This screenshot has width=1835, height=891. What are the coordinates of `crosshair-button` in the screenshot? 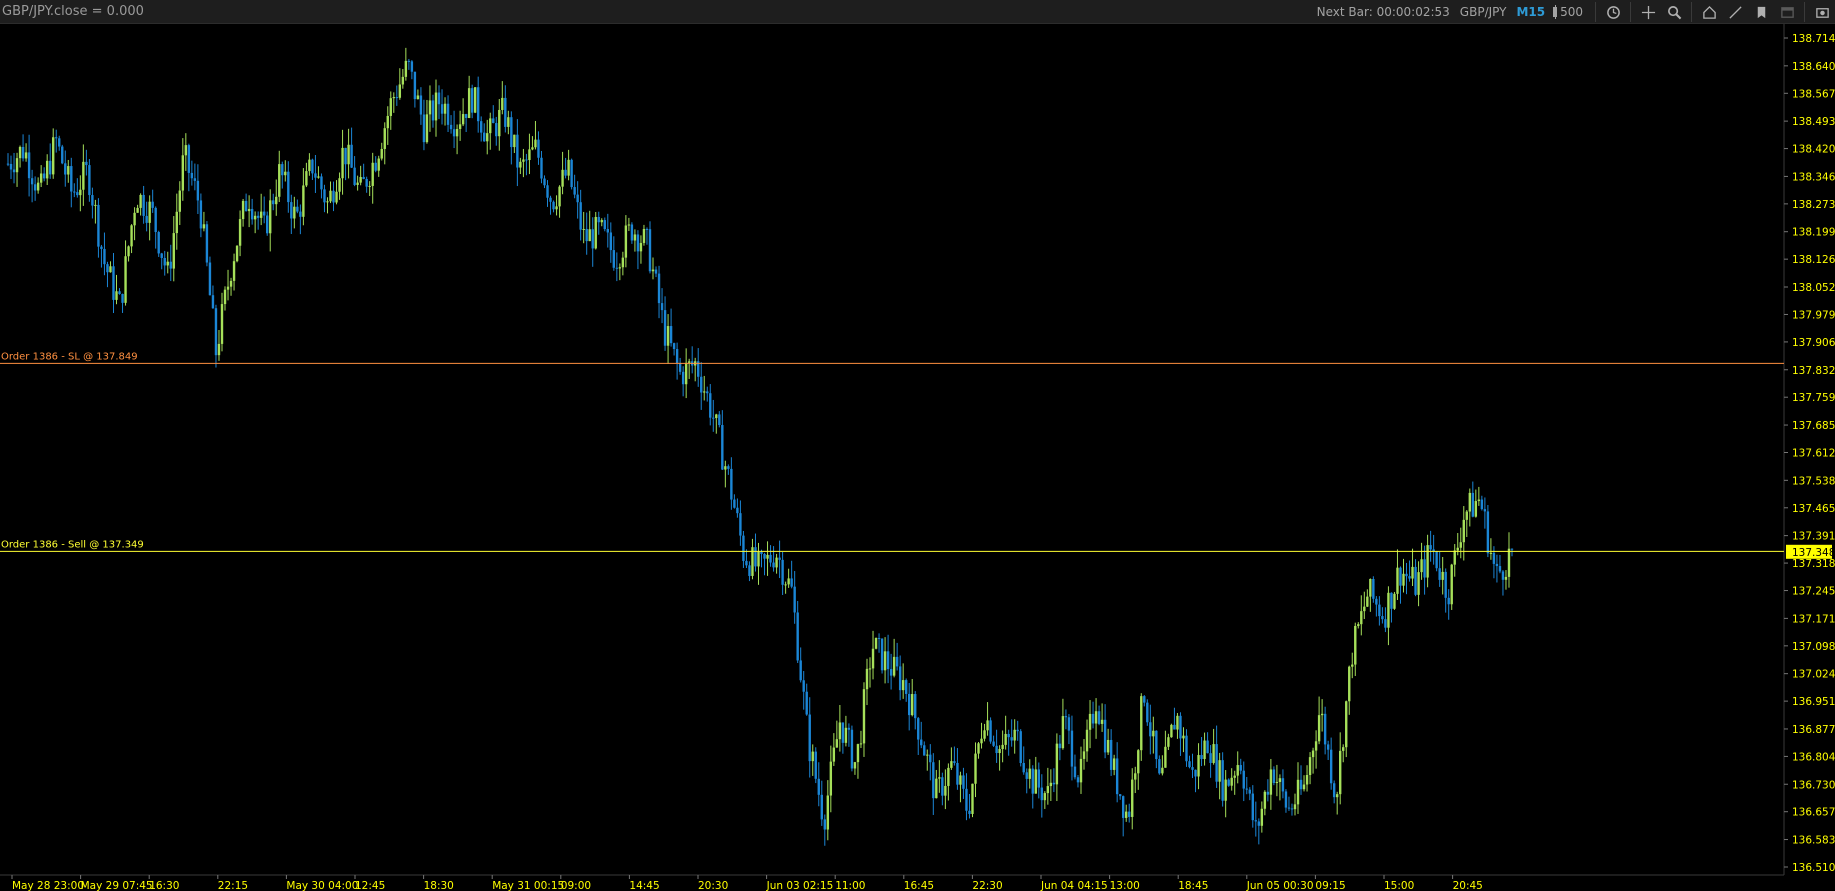 It's located at (1648, 12).